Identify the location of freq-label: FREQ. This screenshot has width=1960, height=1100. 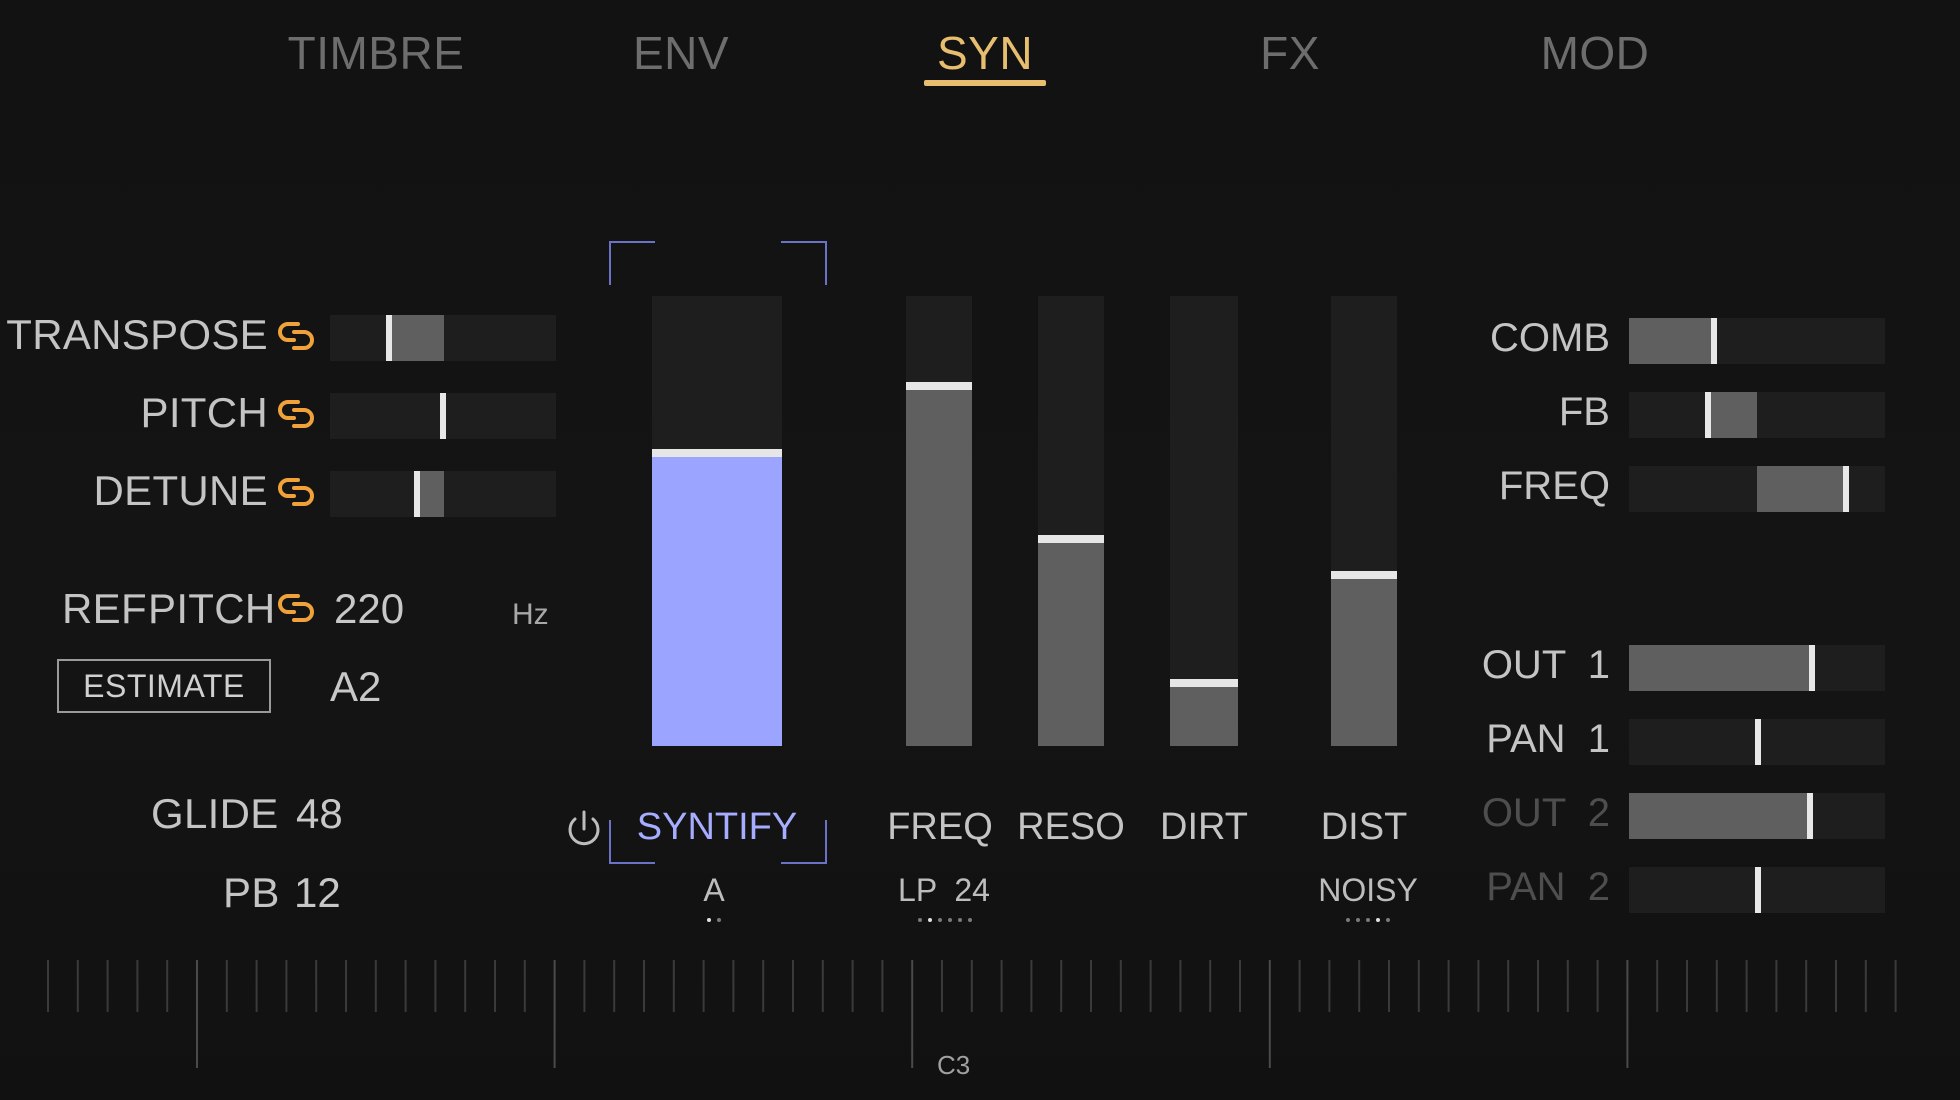
(940, 827).